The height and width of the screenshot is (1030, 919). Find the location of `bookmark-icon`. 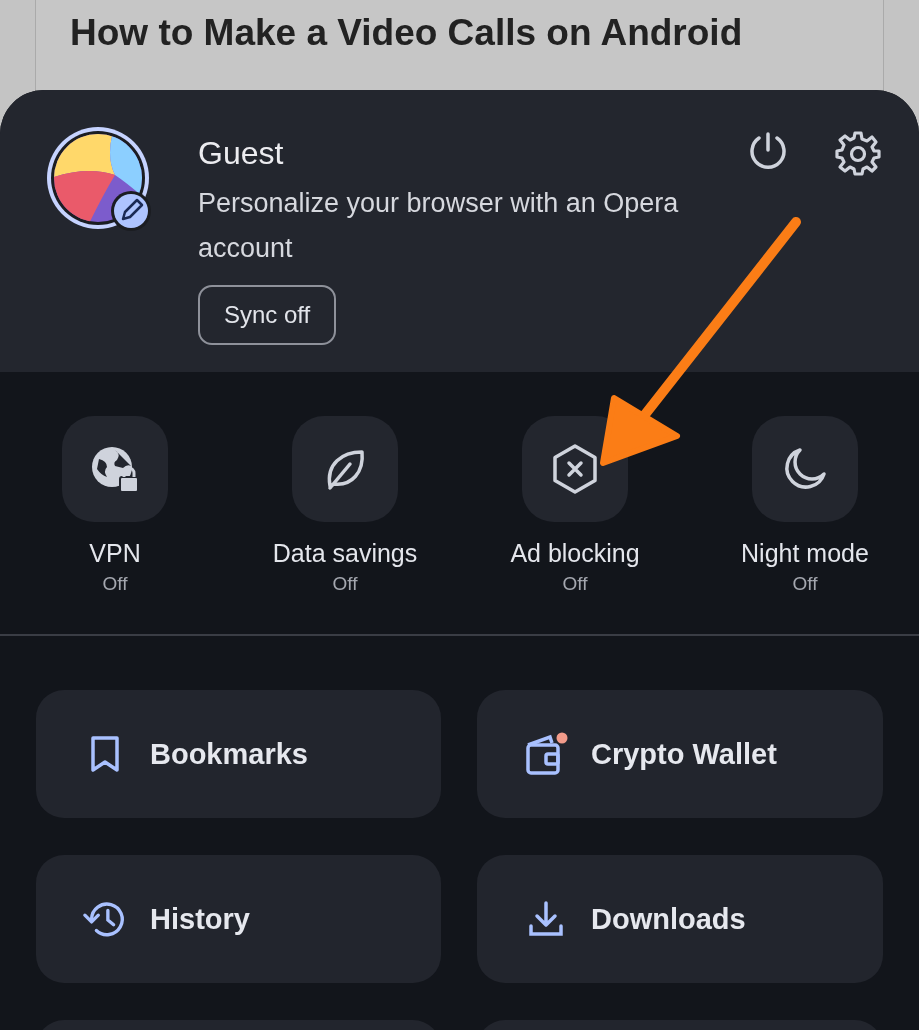

bookmark-icon is located at coordinates (105, 754).